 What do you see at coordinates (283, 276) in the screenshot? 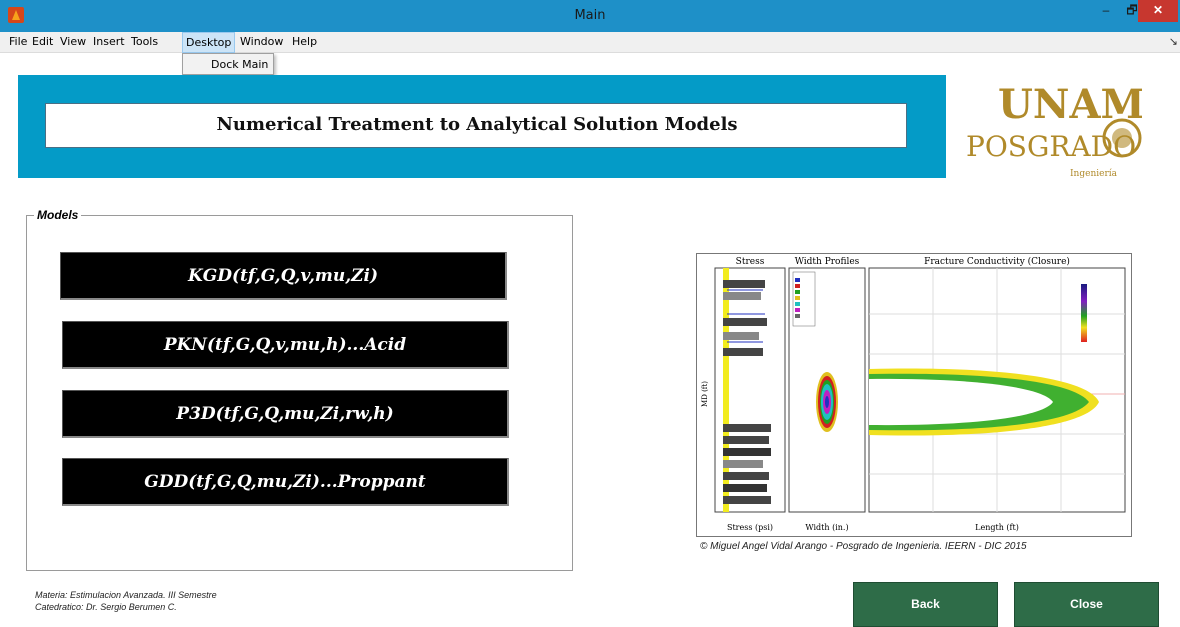
I see `kgd-model-button: KGD(tf,G,Q,v,mu,Zi)` at bounding box center [283, 276].